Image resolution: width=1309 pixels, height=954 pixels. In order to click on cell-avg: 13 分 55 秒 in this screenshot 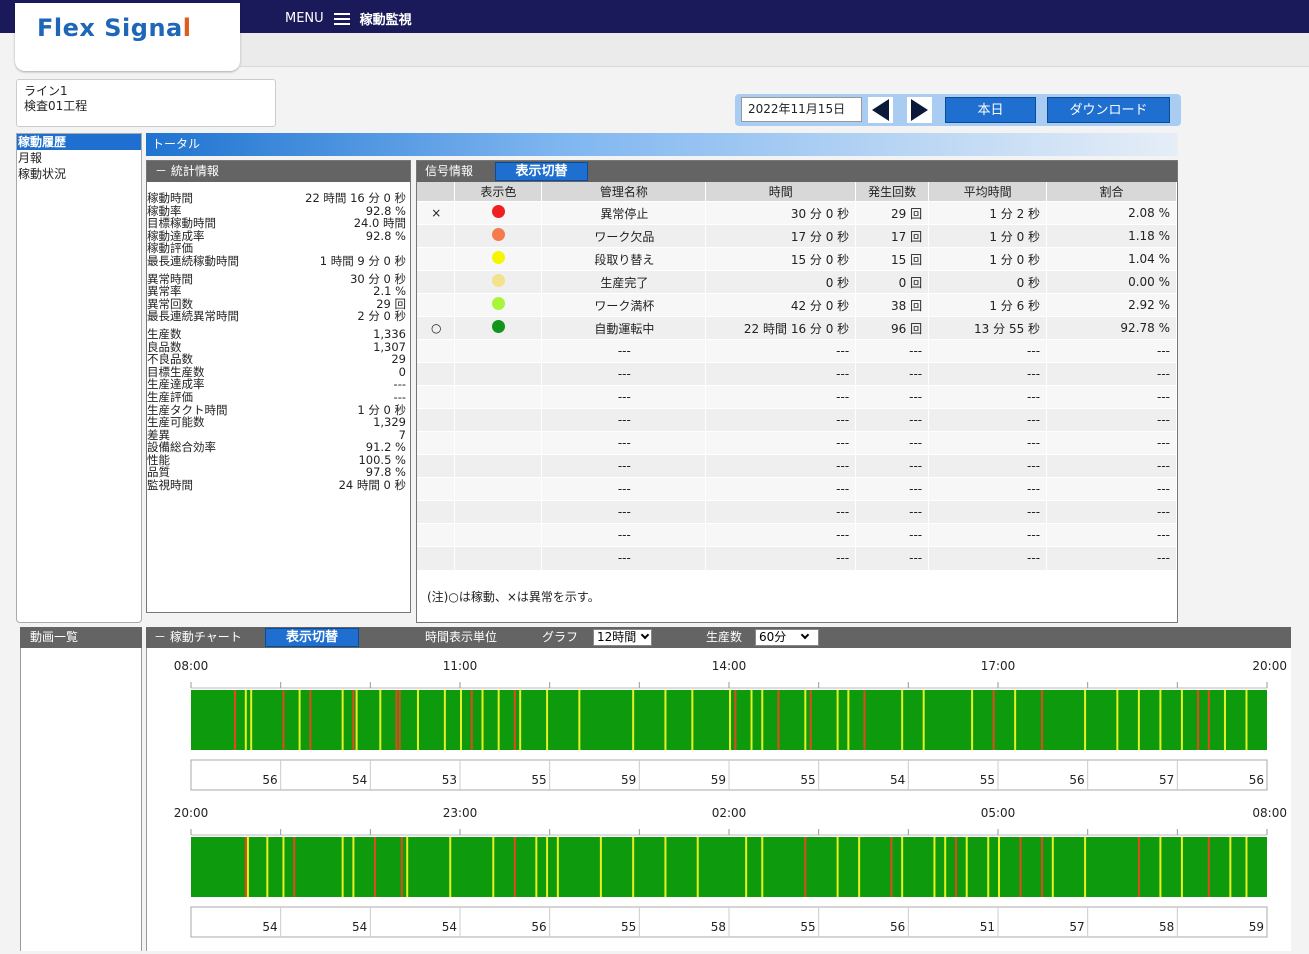, I will do `click(988, 328)`.